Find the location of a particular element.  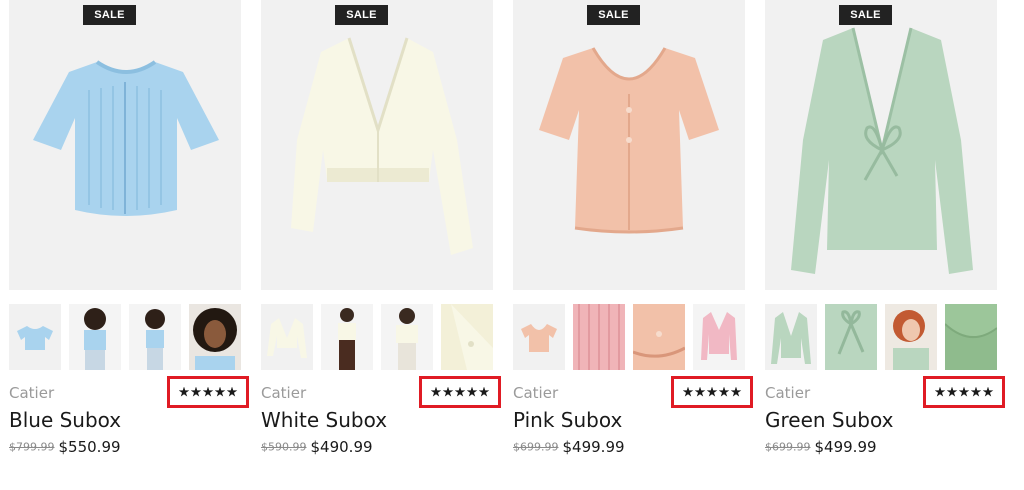

green-cardigan-illustration is located at coordinates (881, 145).